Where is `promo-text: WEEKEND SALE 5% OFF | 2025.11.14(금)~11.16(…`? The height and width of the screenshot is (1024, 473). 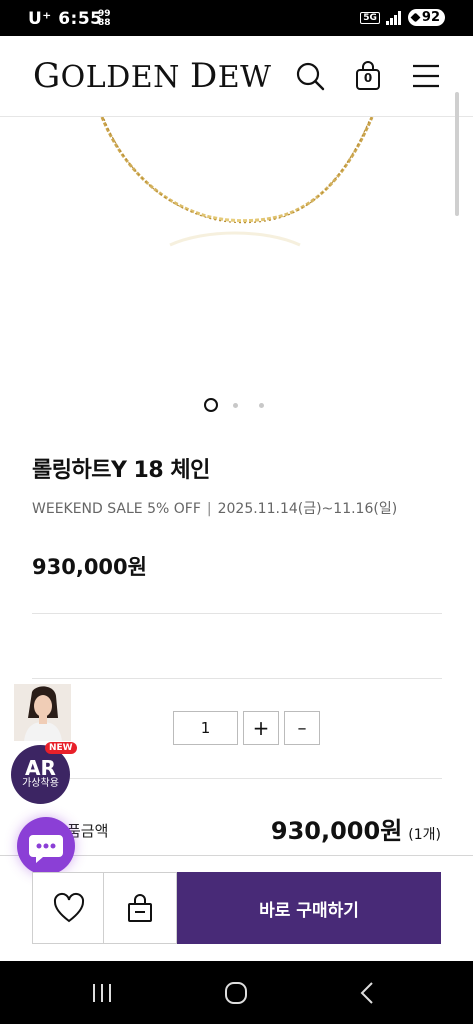 promo-text: WEEKEND SALE 5% OFF | 2025.11.14(금)~11.16(… is located at coordinates (215, 509).